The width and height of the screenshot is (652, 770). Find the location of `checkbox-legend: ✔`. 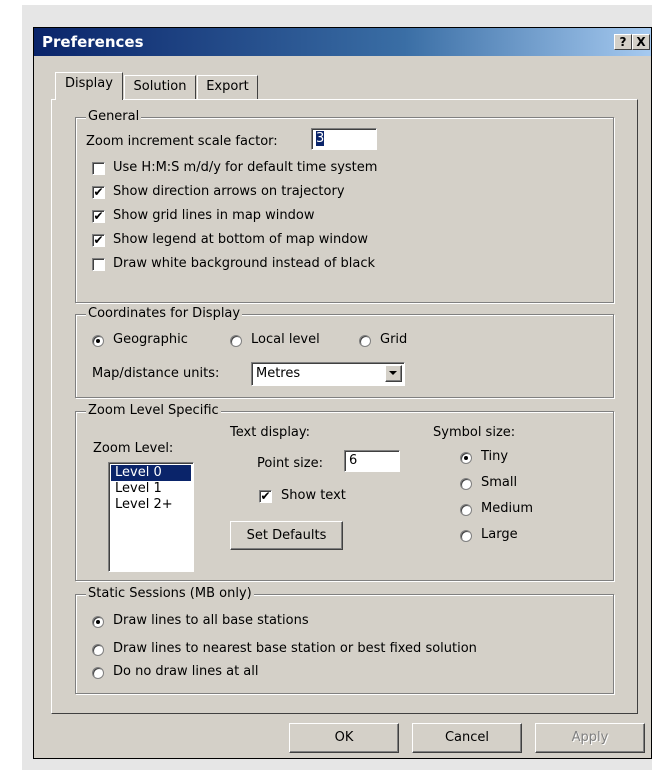

checkbox-legend: ✔ is located at coordinates (98, 240).